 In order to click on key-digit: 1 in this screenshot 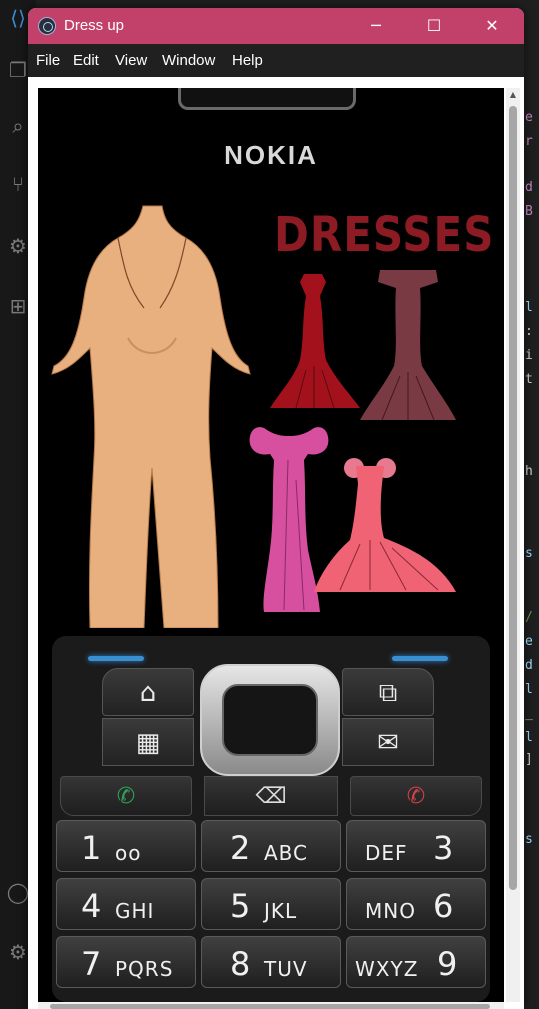, I will do `click(91, 848)`.